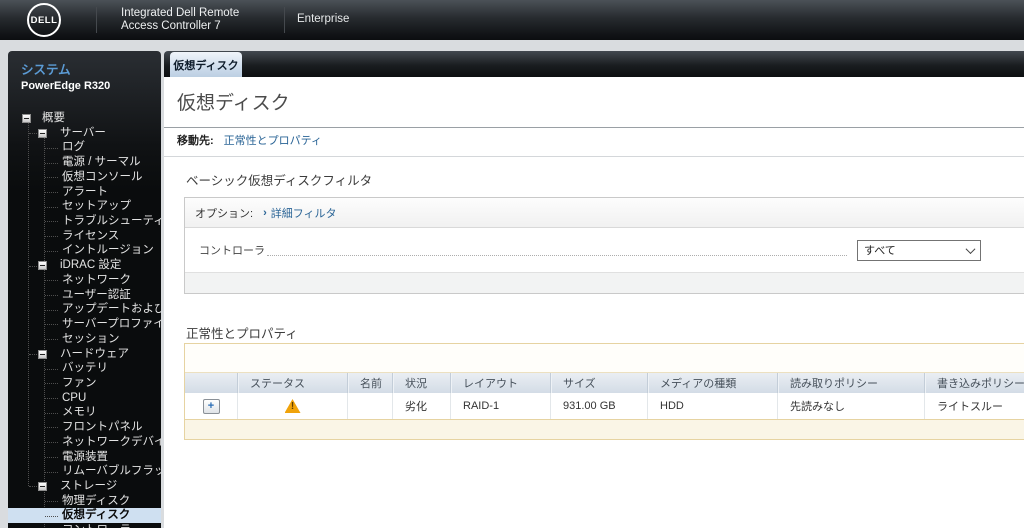  What do you see at coordinates (594, 64) in the screenshot?
I see `tab-bar: 仮想ディスク` at bounding box center [594, 64].